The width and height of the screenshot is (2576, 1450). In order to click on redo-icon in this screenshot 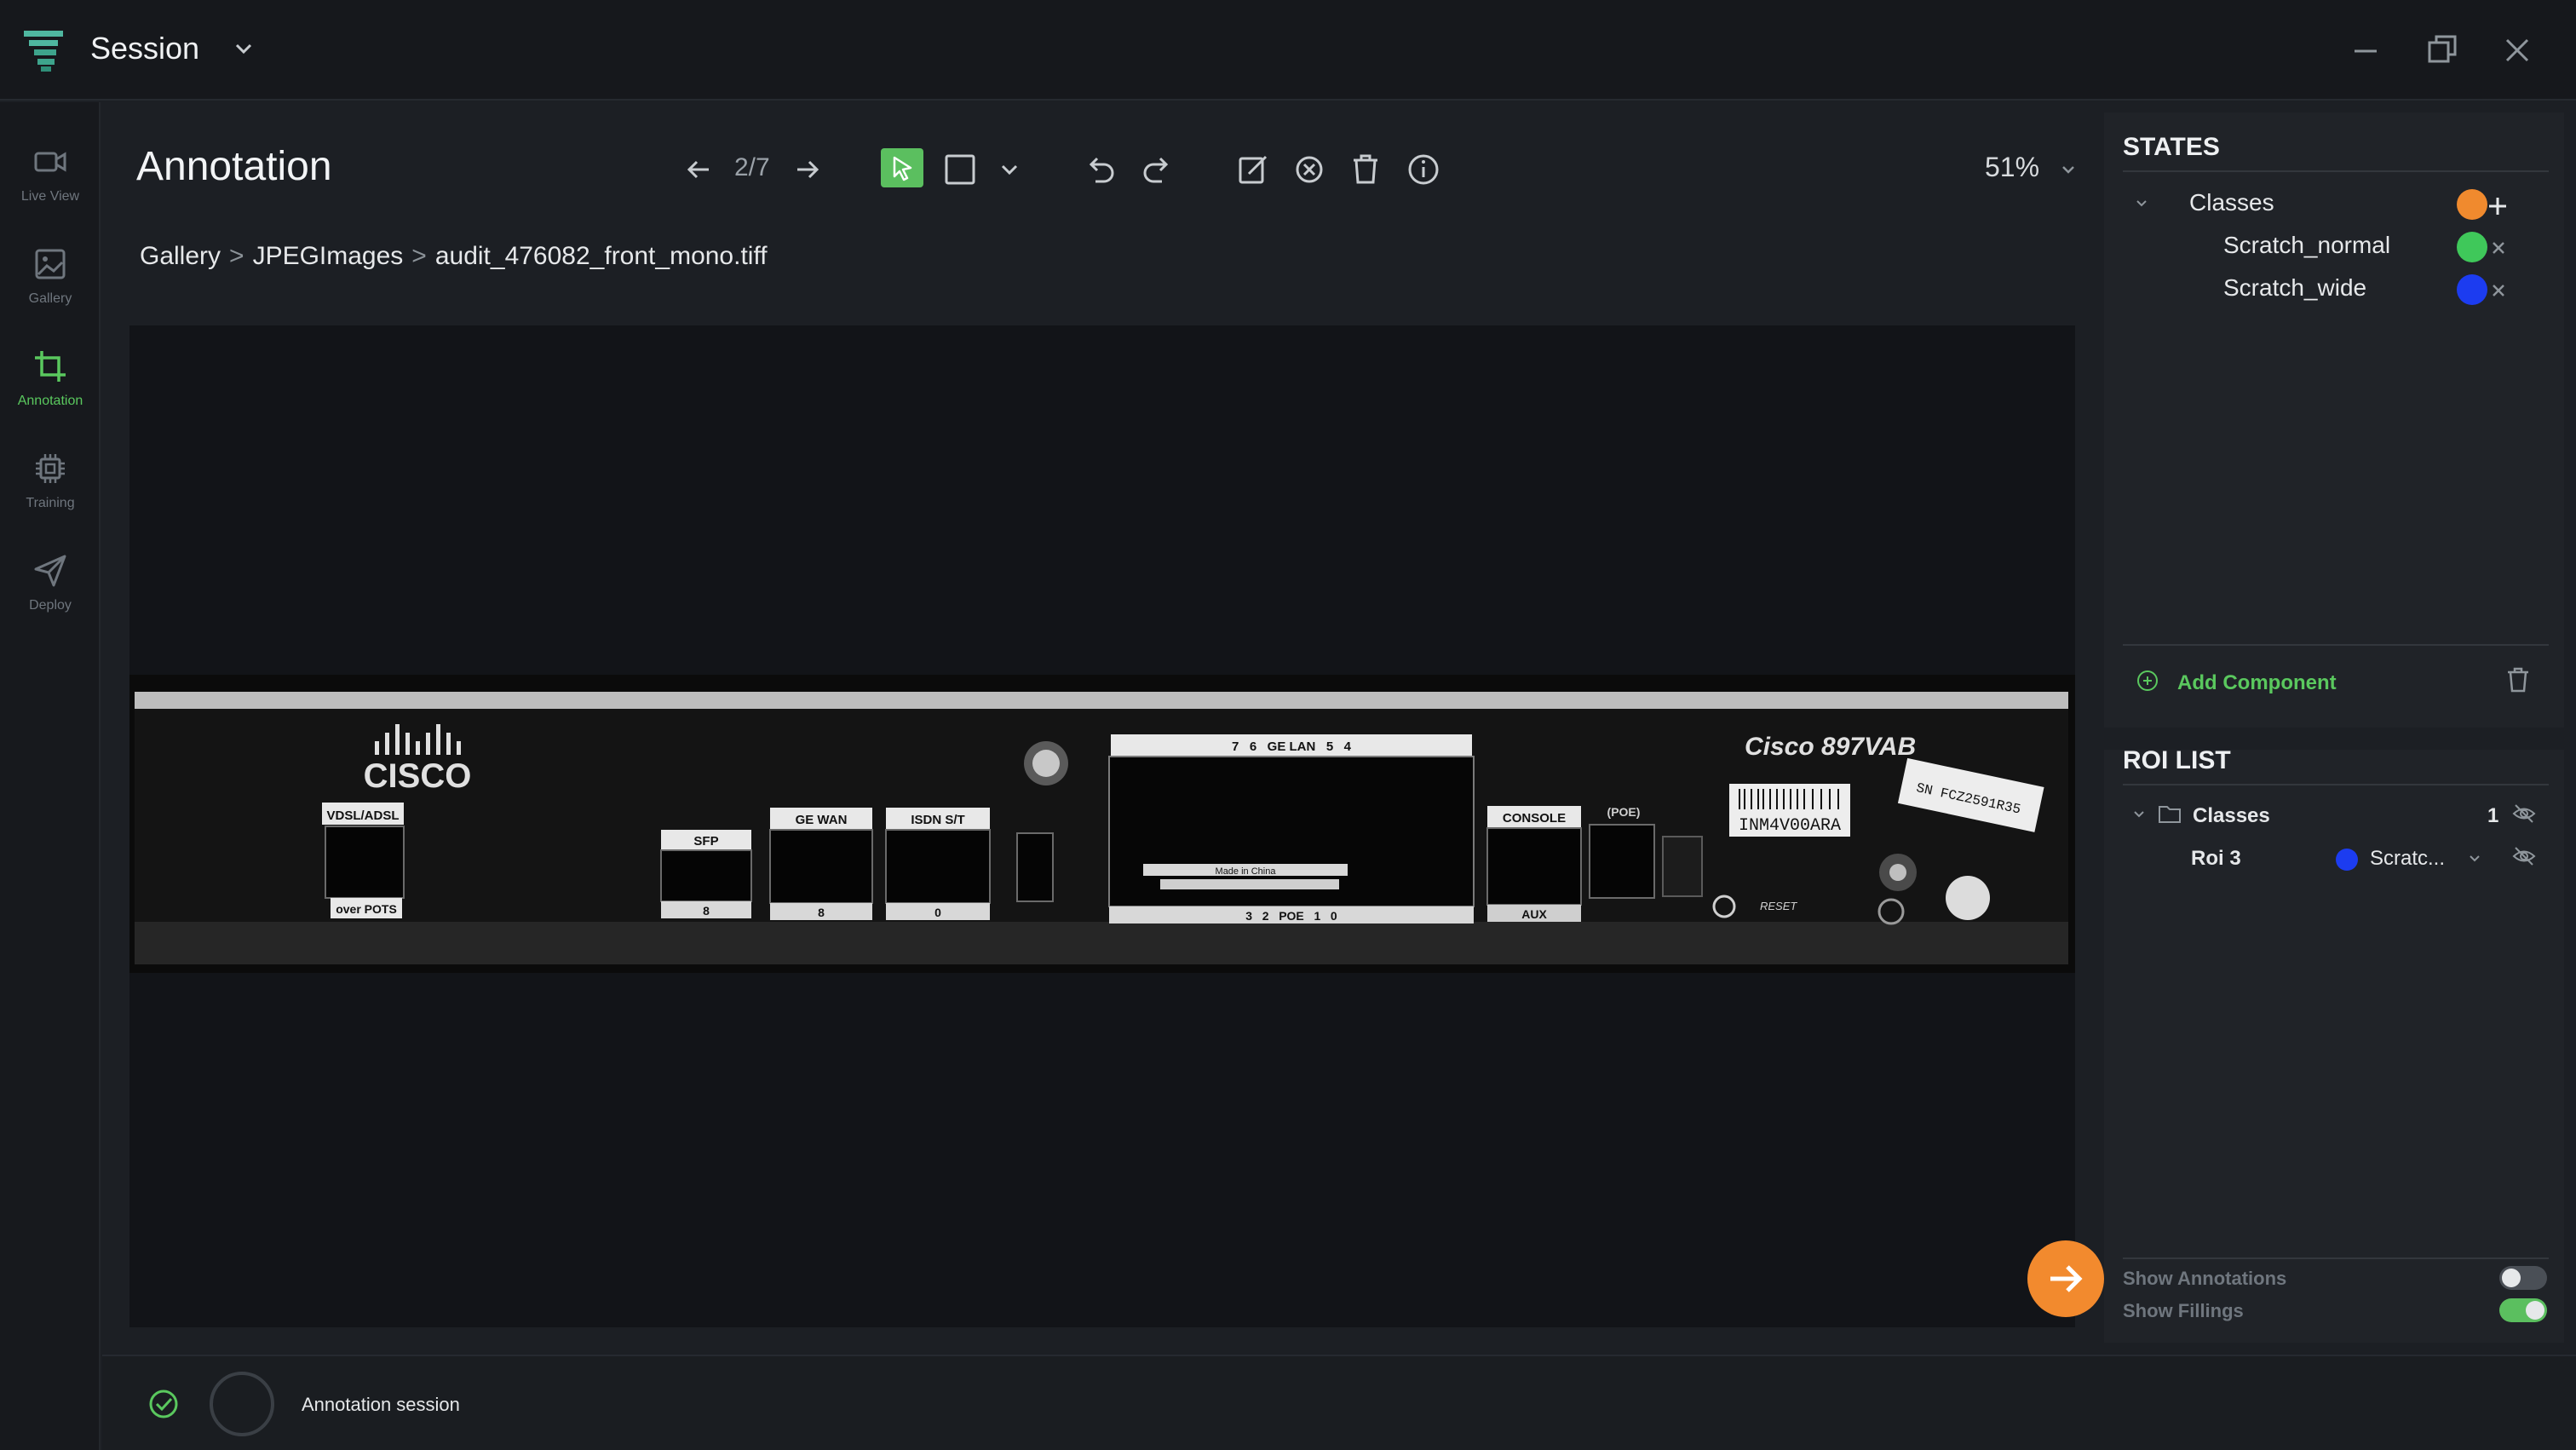, I will do `click(1157, 169)`.